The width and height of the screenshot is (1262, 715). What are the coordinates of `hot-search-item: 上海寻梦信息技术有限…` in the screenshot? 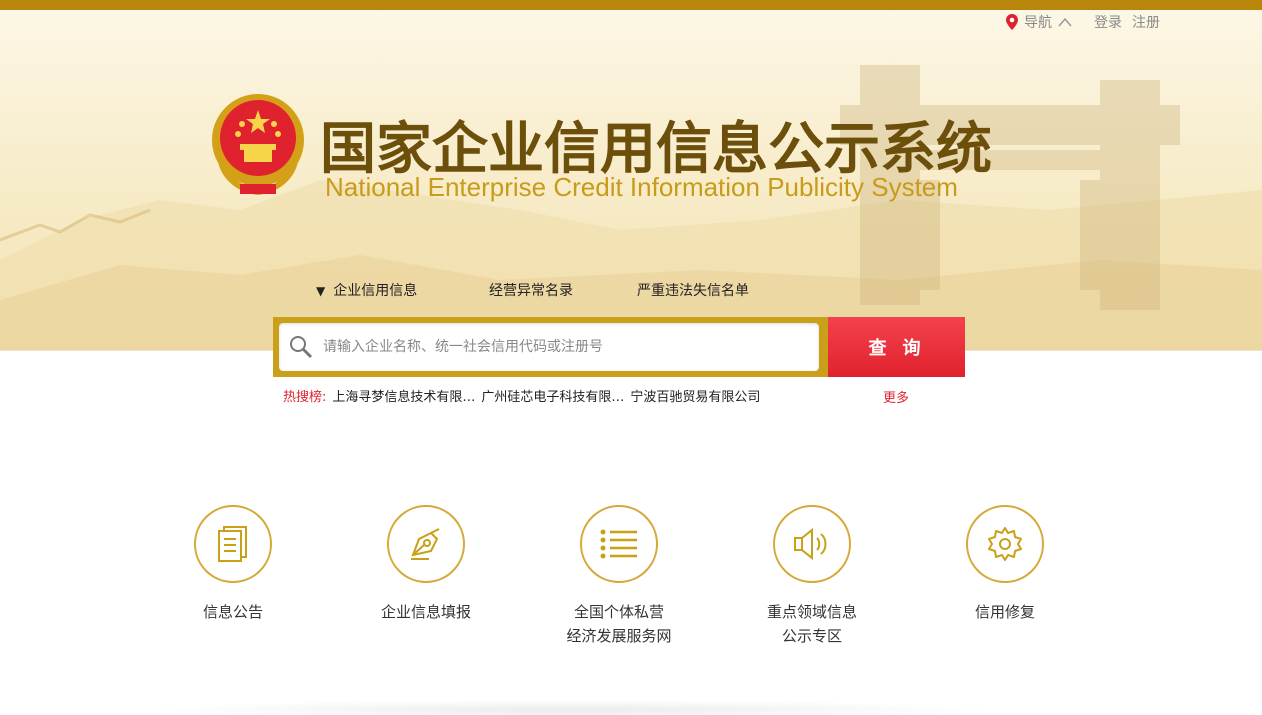 It's located at (403, 397).